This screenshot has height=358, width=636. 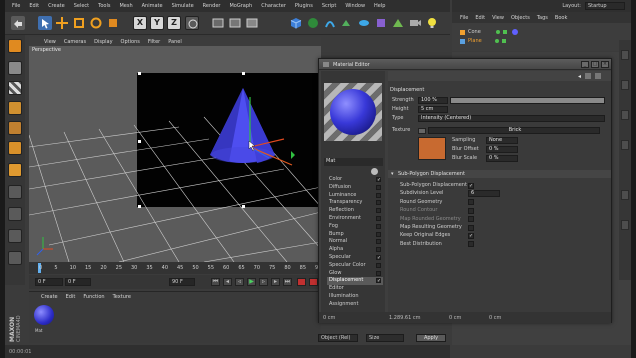 What do you see at coordinates (62, 23) in the screenshot?
I see `move-tool-icon` at bounding box center [62, 23].